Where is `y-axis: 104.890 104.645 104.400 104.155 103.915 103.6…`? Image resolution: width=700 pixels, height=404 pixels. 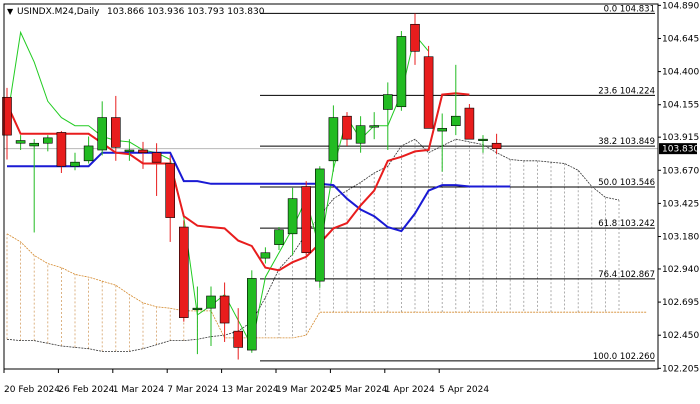 y-axis: 104.890 104.645 104.400 104.155 103.915 103.6… is located at coordinates (678, 187).